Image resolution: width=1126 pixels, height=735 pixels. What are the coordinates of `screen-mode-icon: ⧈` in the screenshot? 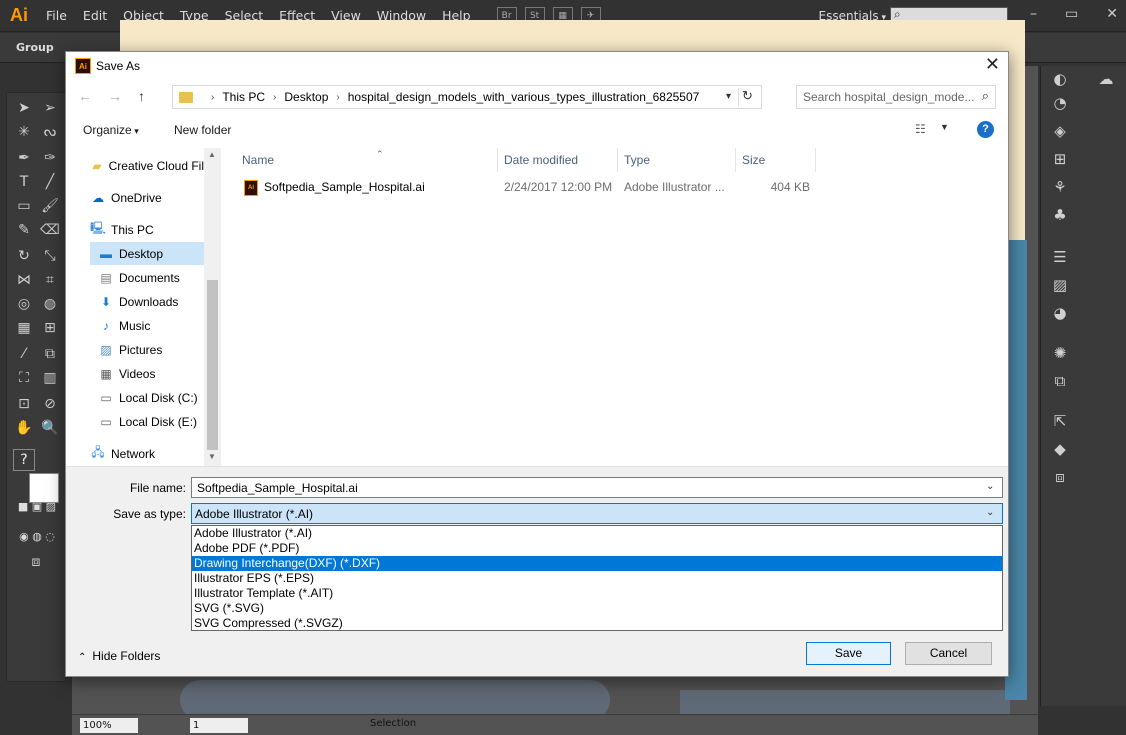 It's located at (36, 562).